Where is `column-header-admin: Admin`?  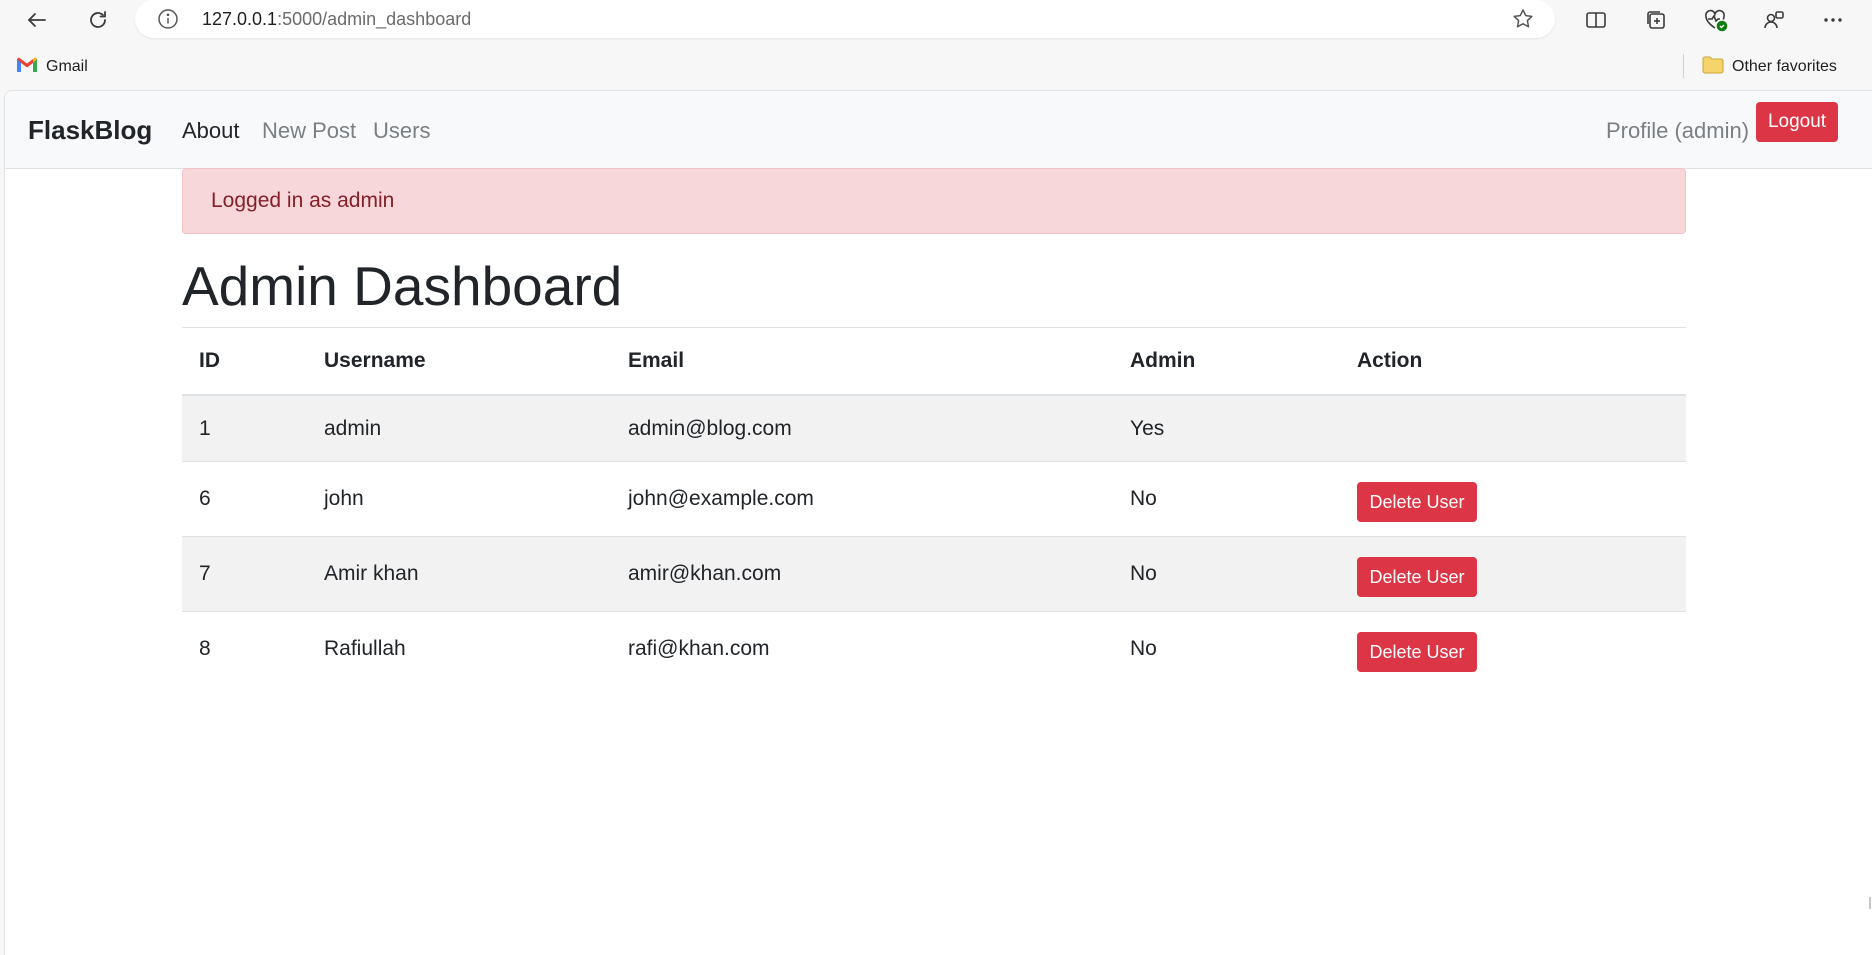
column-header-admin: Admin is located at coordinates (1226, 361).